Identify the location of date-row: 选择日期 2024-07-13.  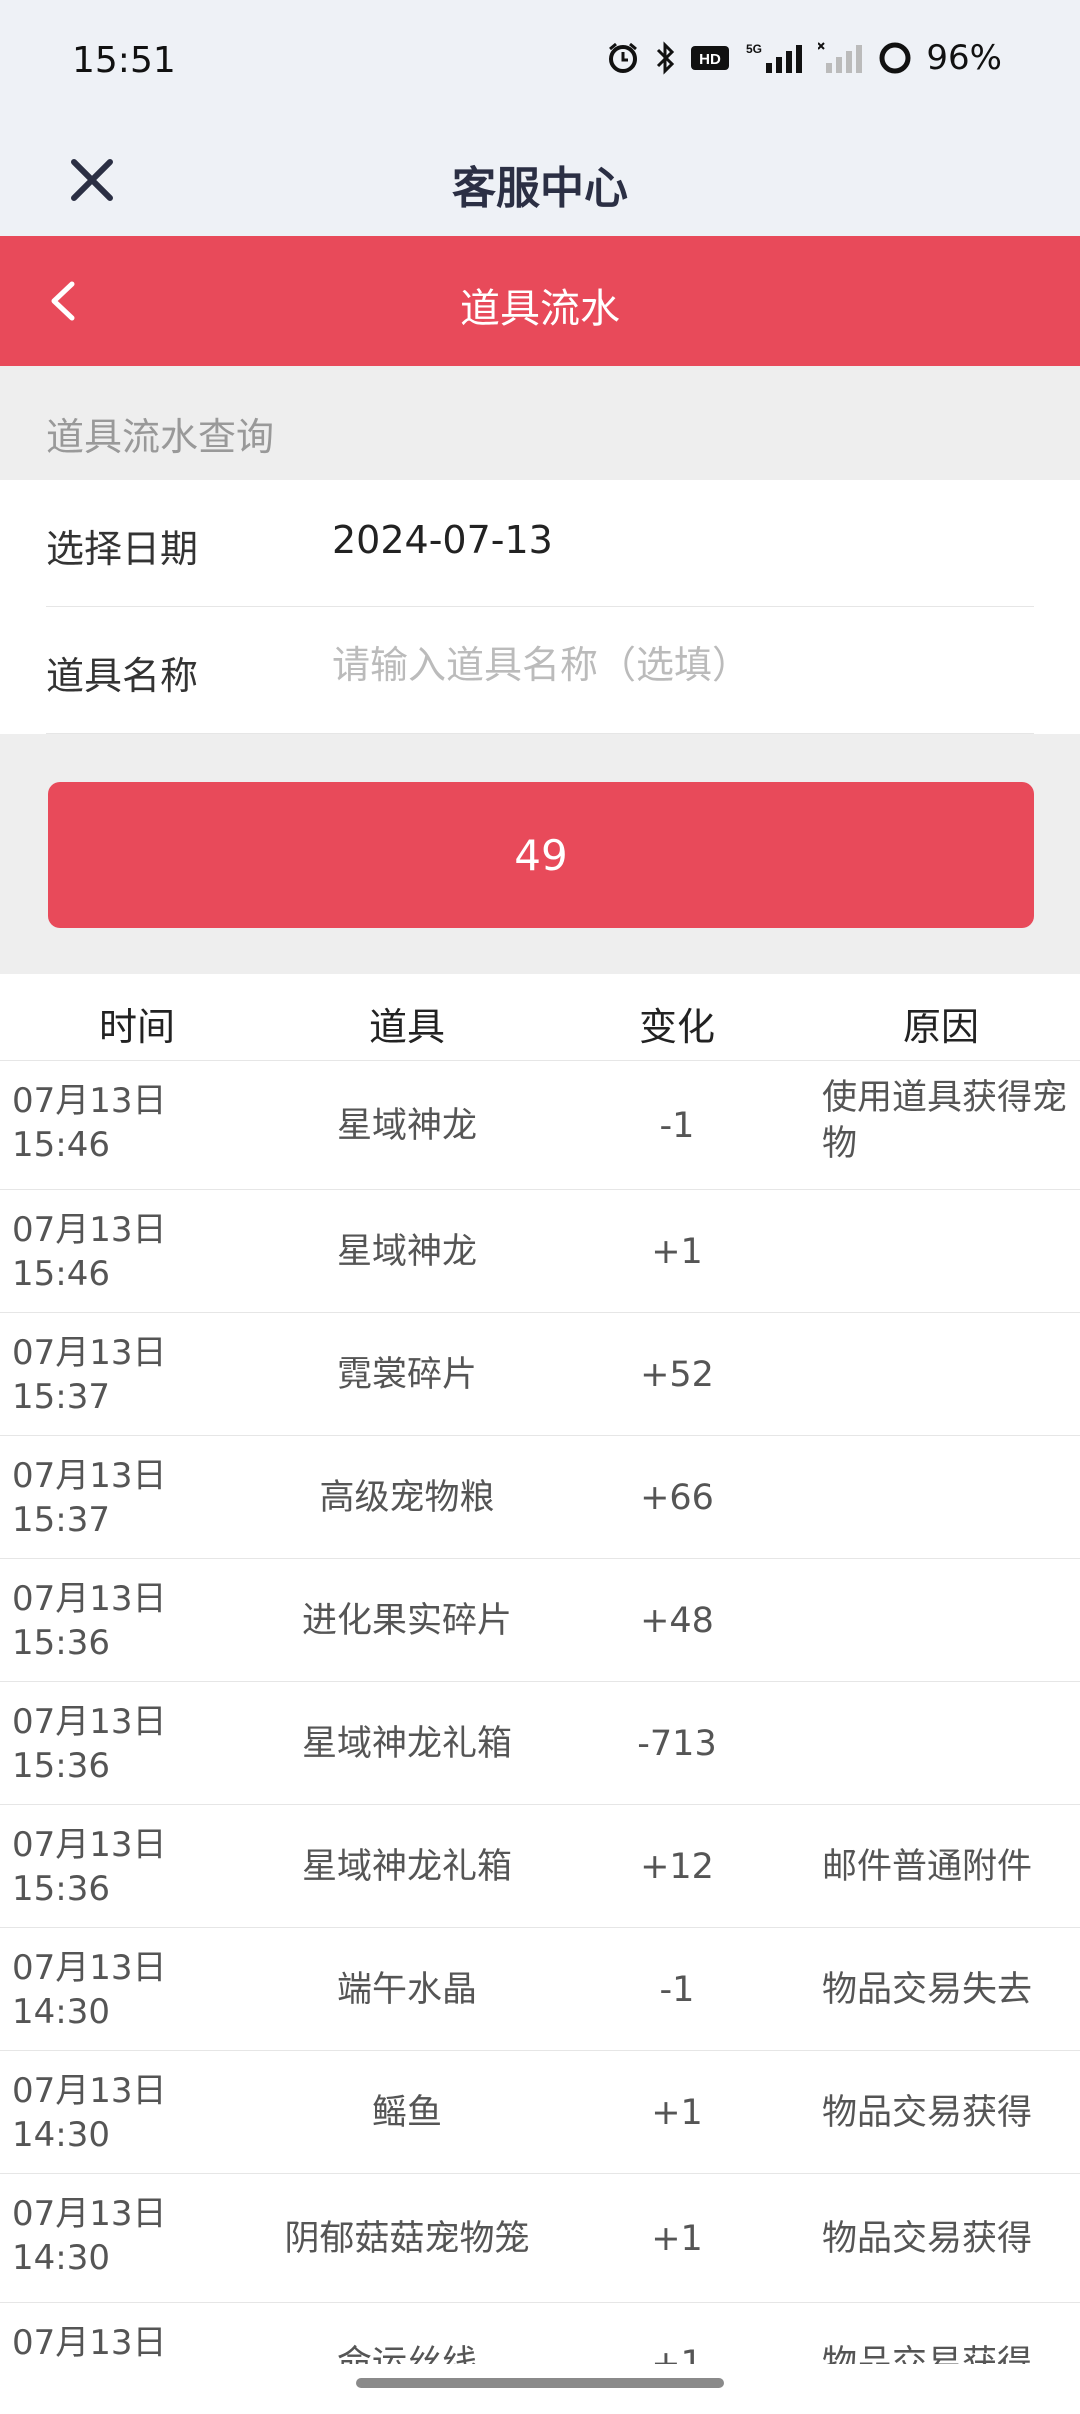
(540, 543).